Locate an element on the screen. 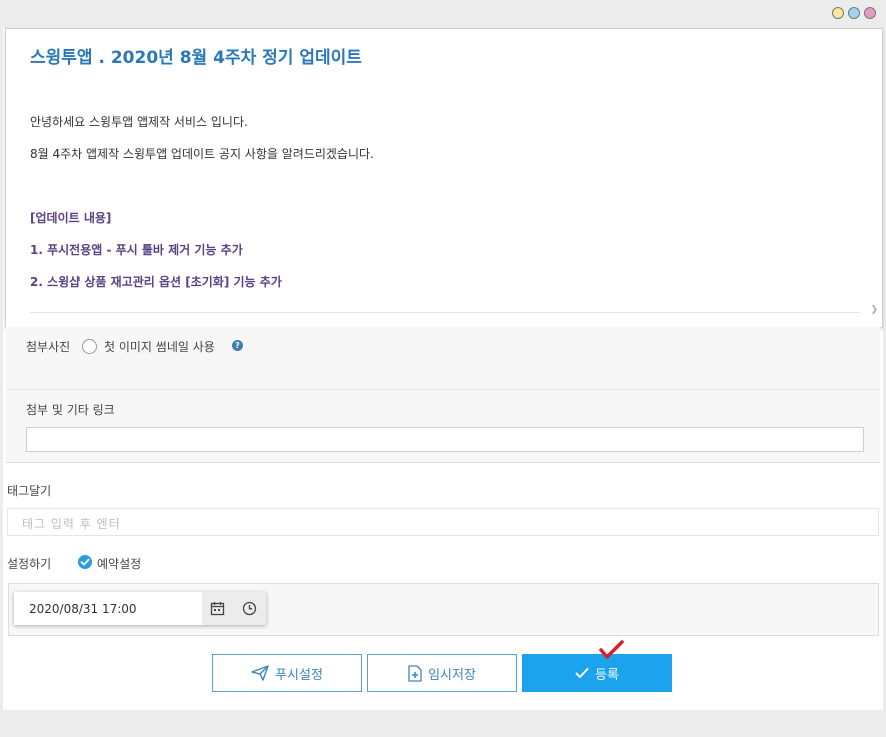 Image resolution: width=886 pixels, height=737 pixels. editor-scroll-handle: ❯ is located at coordinates (874, 310).